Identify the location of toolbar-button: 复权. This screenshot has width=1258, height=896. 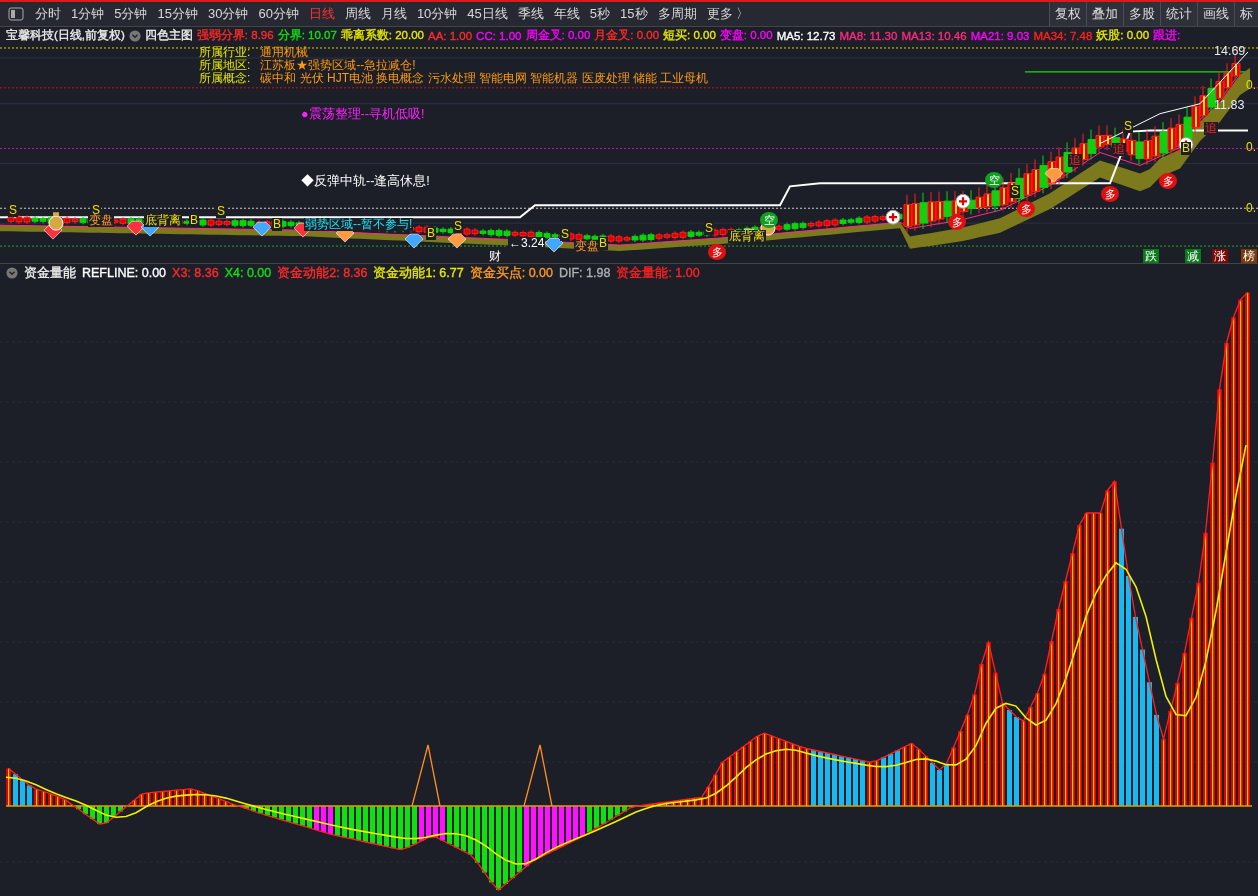
(1067, 14).